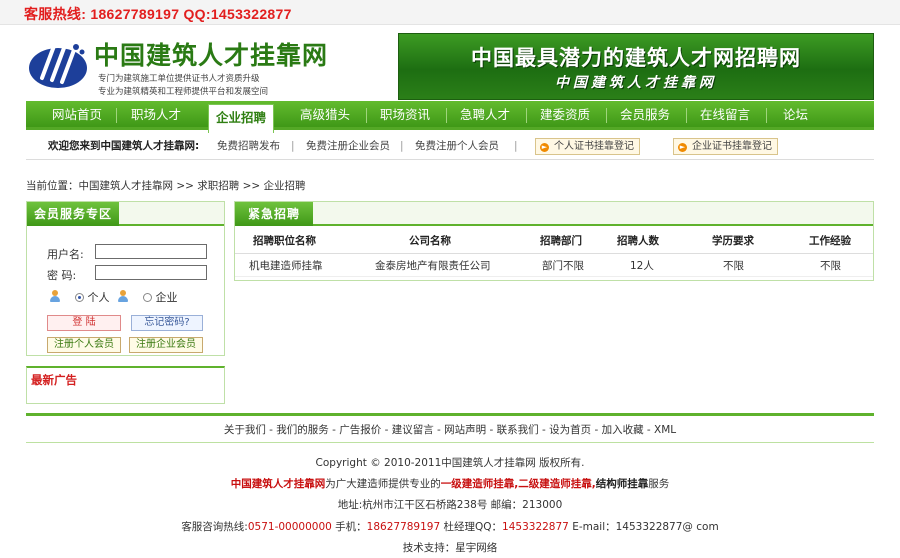 The image size is (900, 558). Describe the element at coordinates (79, 297) in the screenshot. I see `radio-personal` at that location.